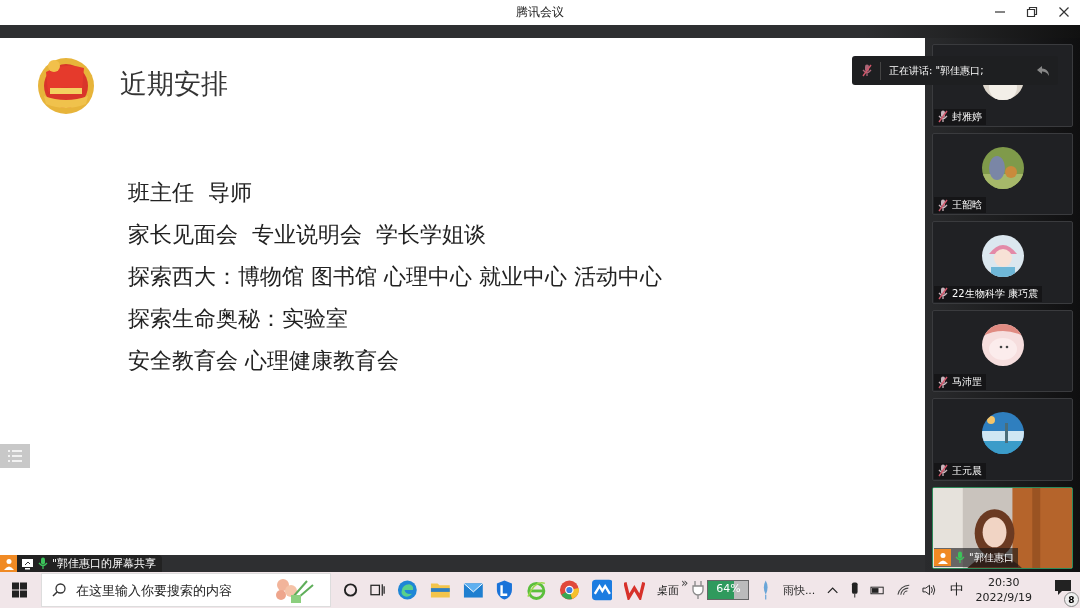 This screenshot has height=608, width=1080. I want to click on slide-text: 探索生命奥秘：实验室, so click(238, 319).